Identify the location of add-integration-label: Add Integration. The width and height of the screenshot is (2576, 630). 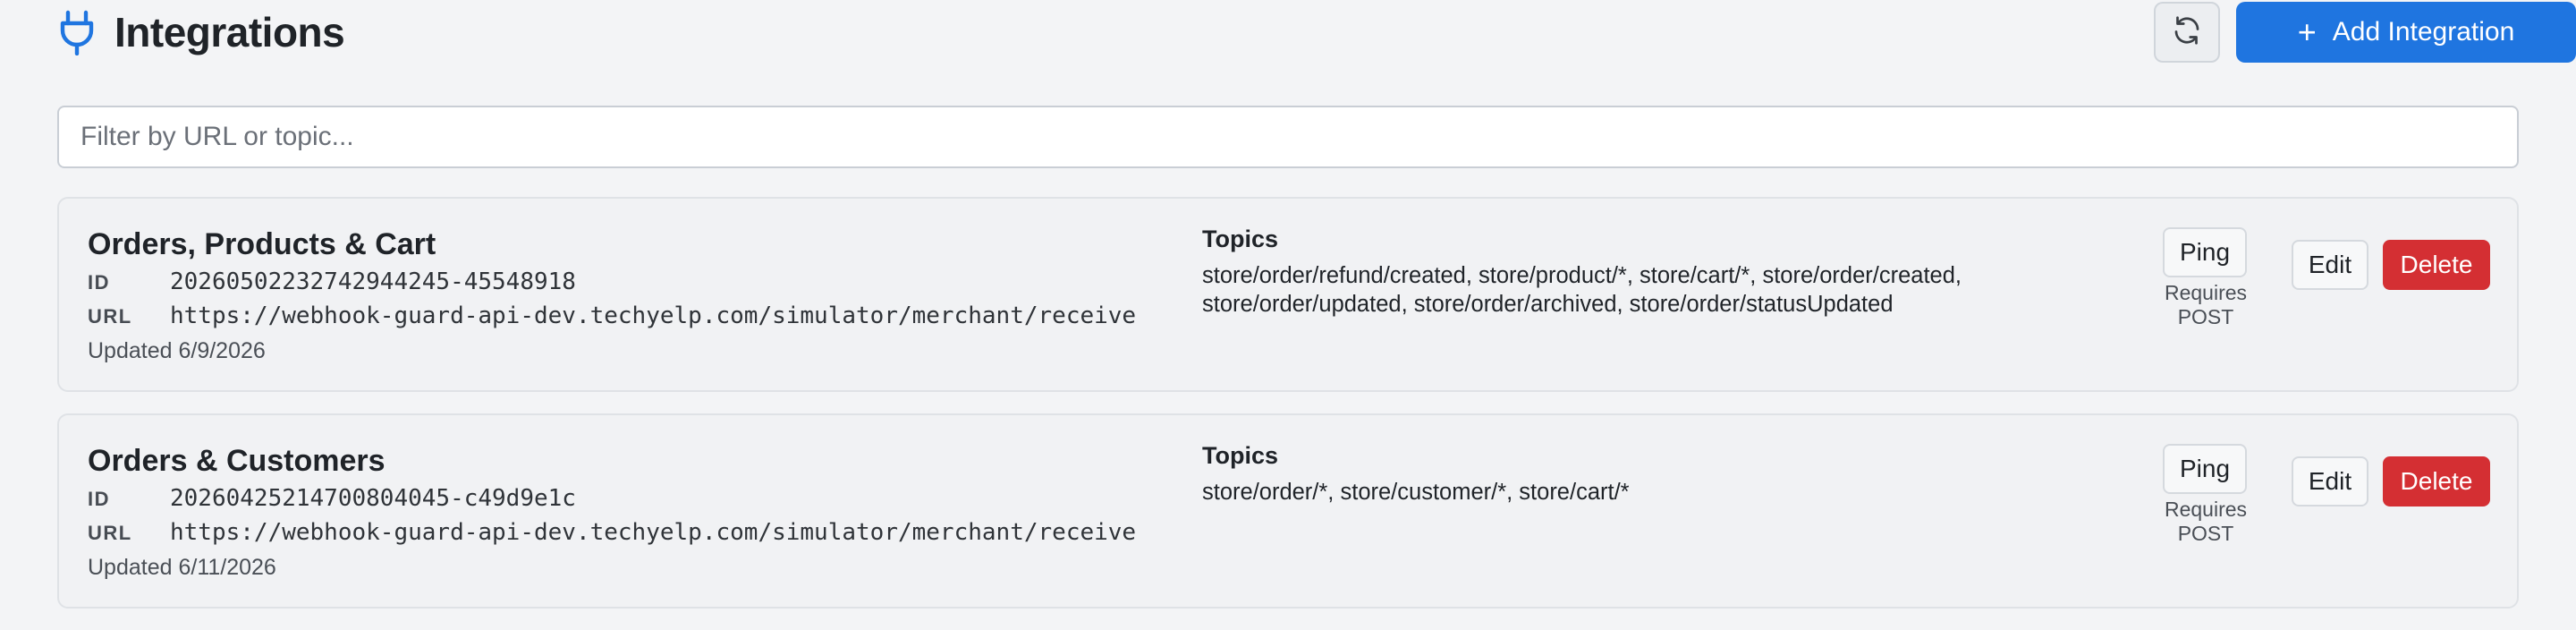
(2423, 32).